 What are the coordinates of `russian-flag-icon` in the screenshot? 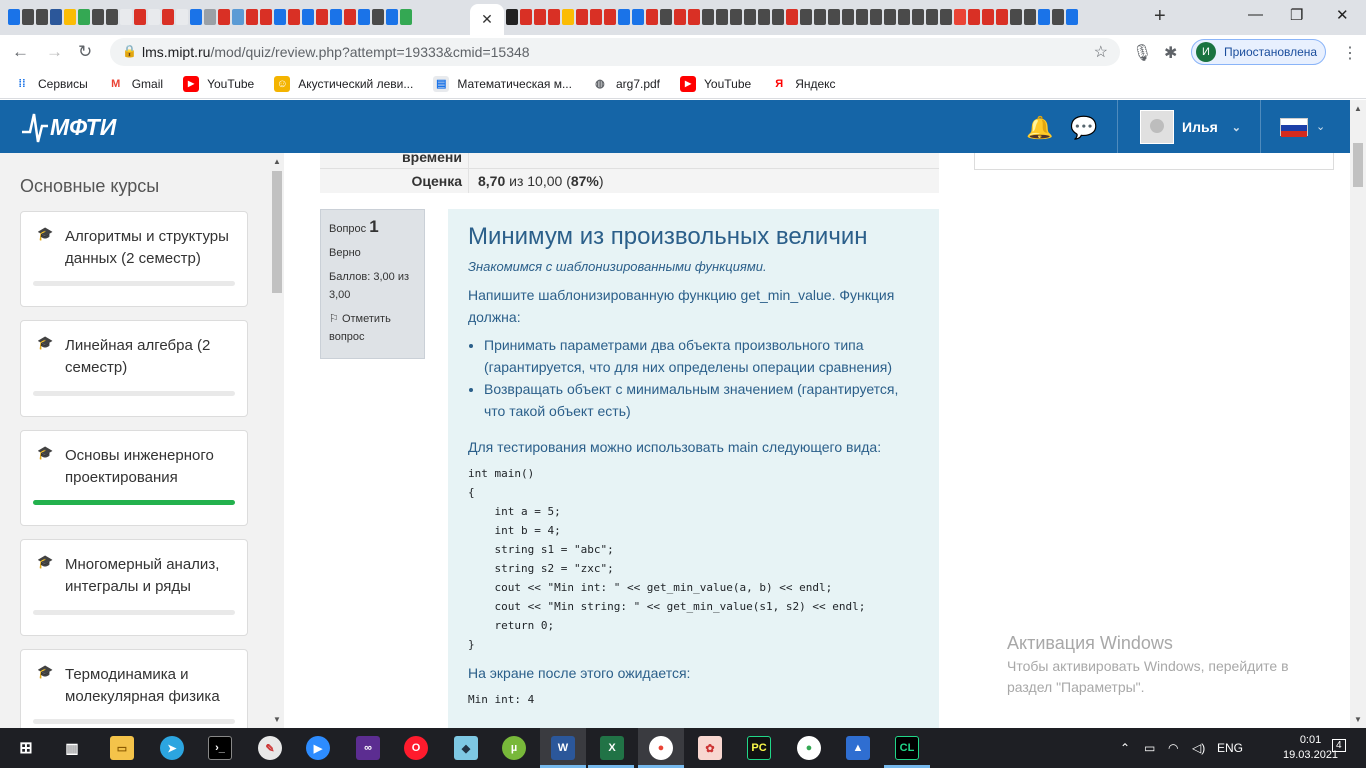 It's located at (1294, 127).